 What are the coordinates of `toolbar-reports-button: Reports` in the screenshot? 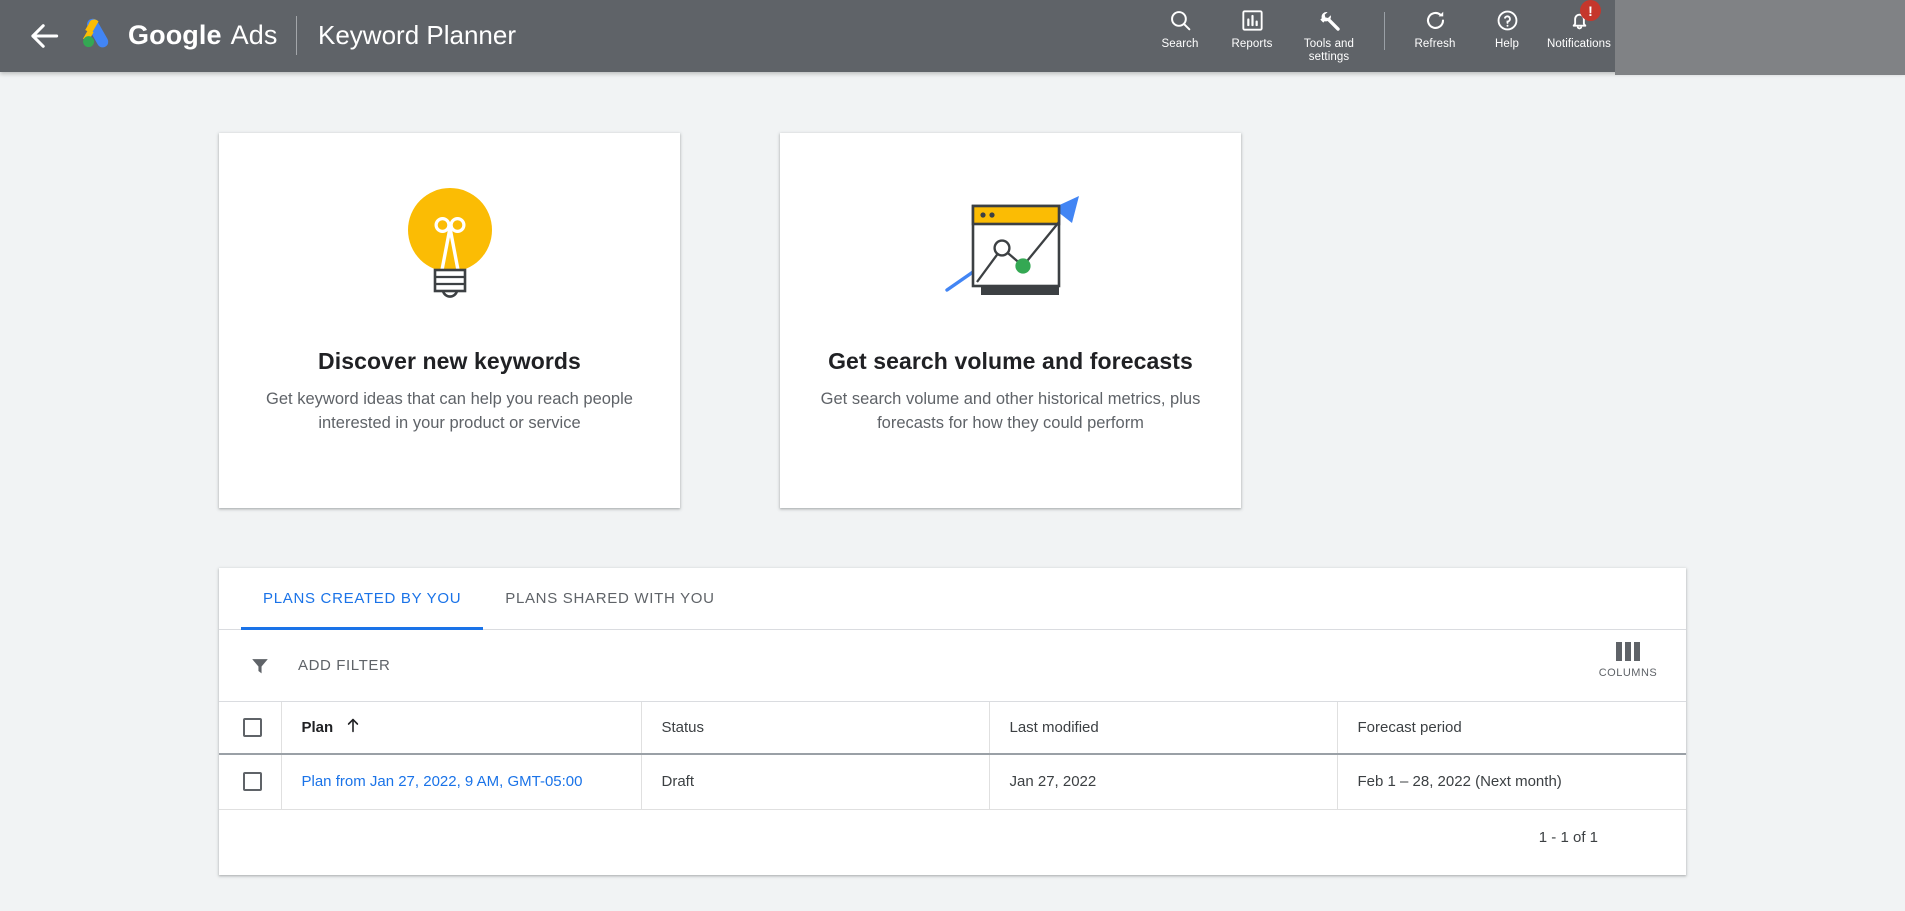 It's located at (1252, 25).